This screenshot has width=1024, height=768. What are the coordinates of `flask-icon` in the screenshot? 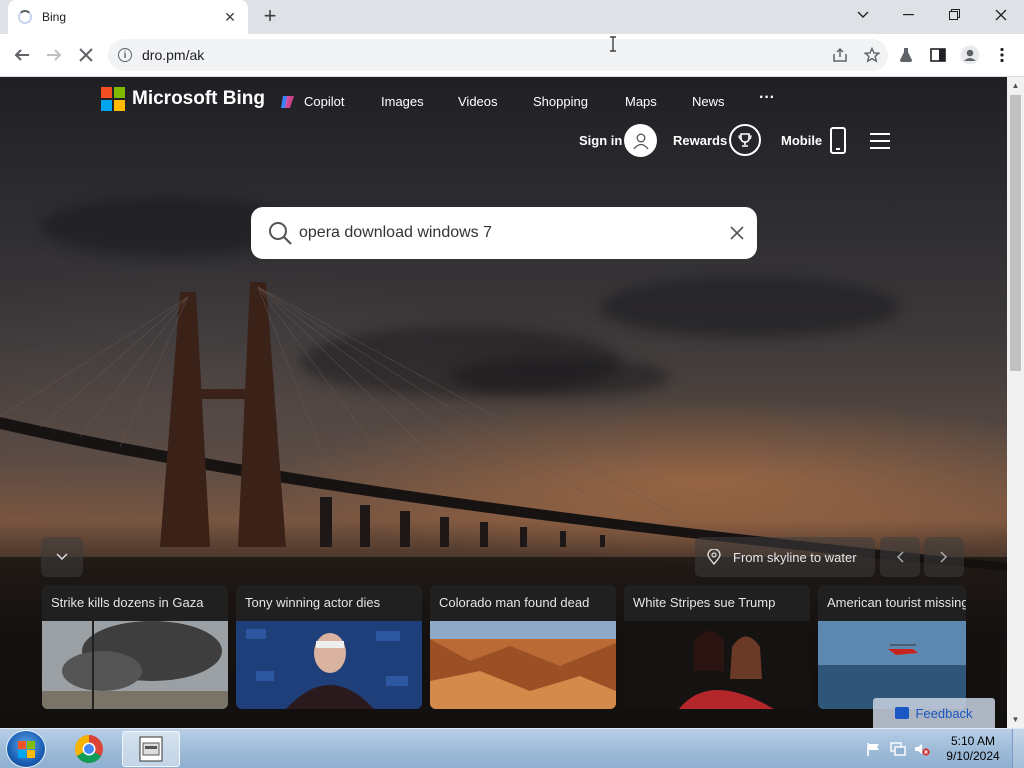 It's located at (906, 55).